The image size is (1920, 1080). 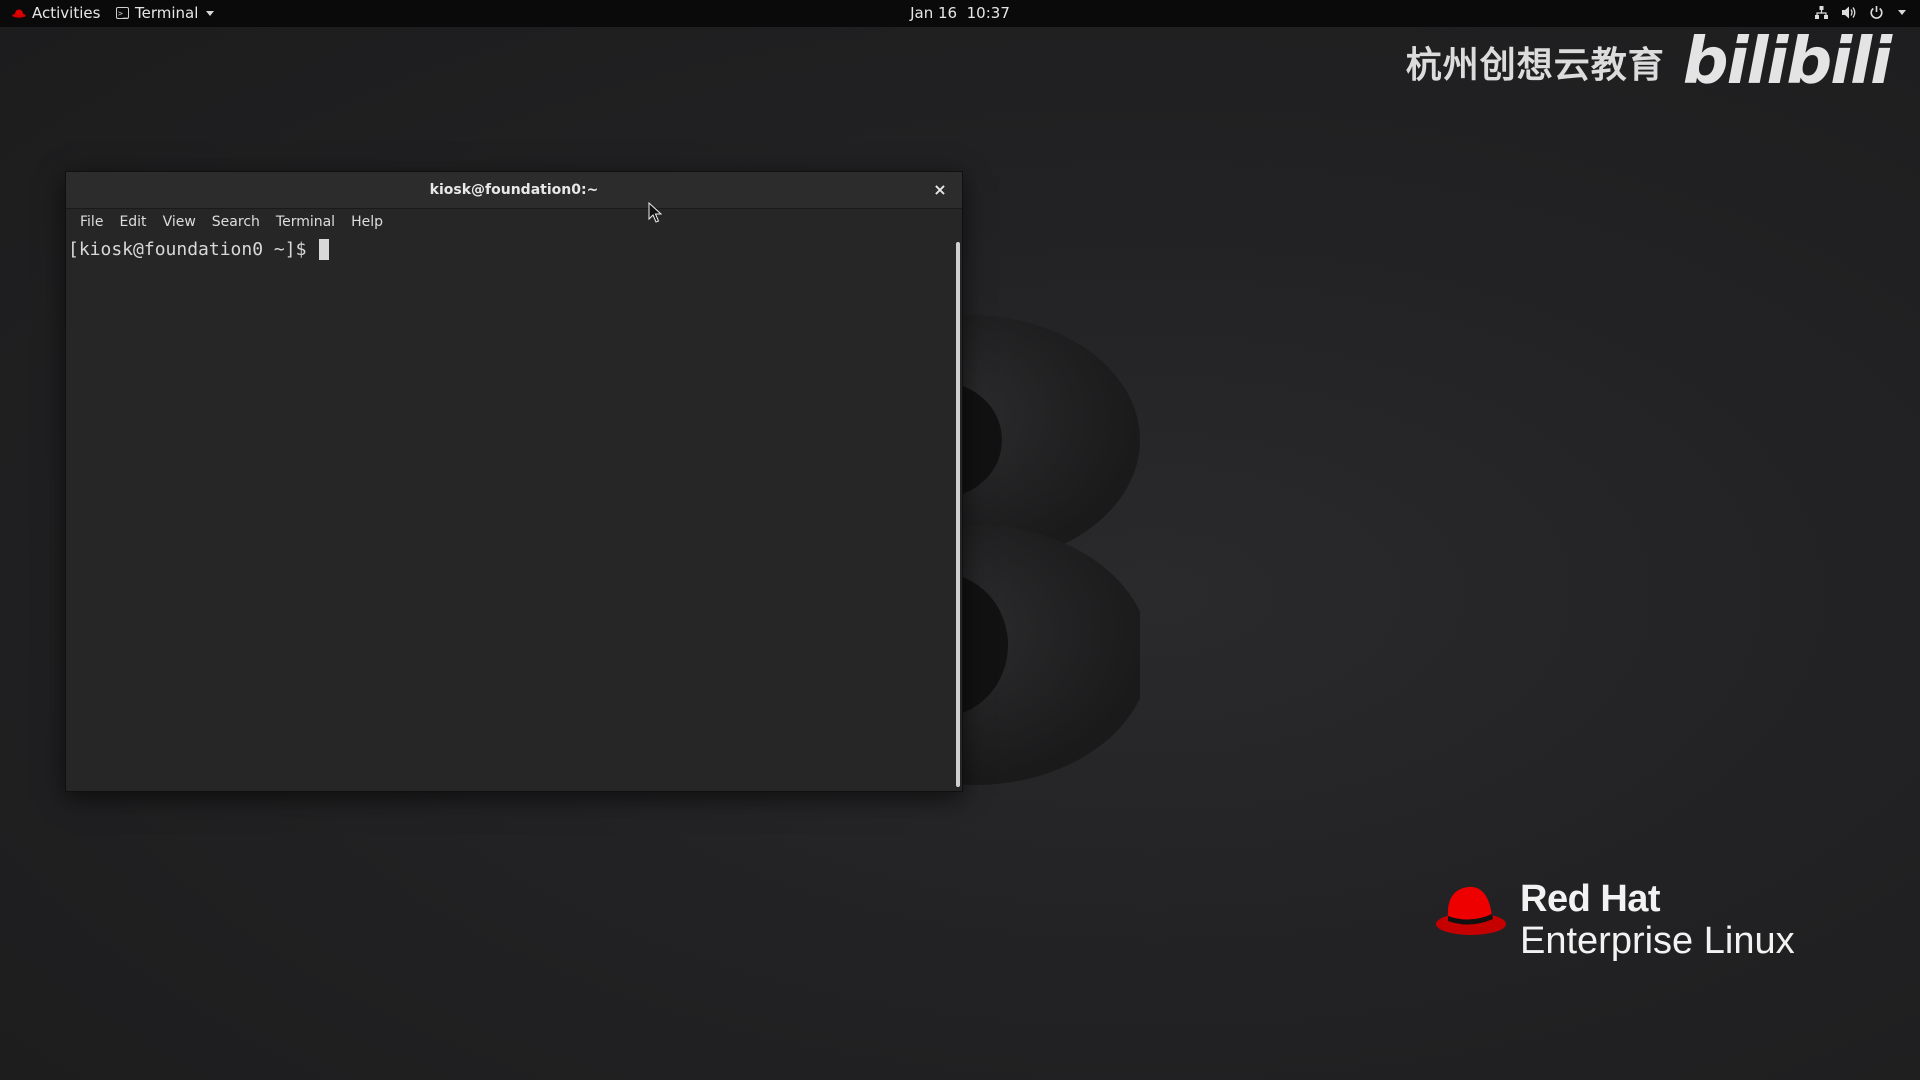 I want to click on bilibili-logo: bilibili, so click(x=1787, y=62).